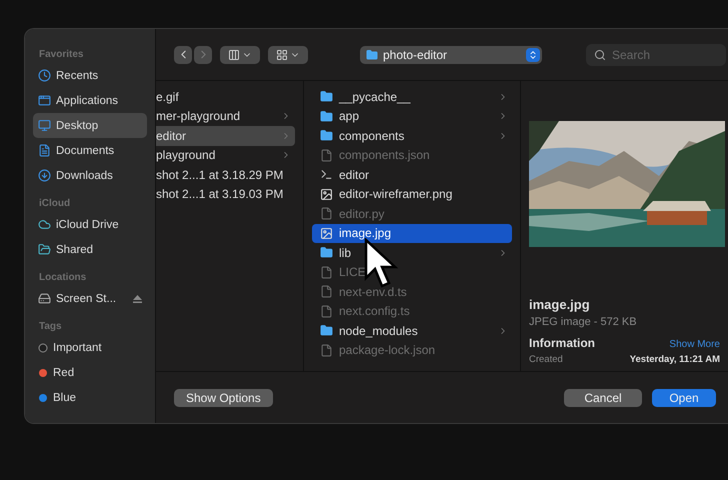 The height and width of the screenshot is (480, 728). Describe the element at coordinates (560, 304) in the screenshot. I see `file-name: image.jpg` at that location.